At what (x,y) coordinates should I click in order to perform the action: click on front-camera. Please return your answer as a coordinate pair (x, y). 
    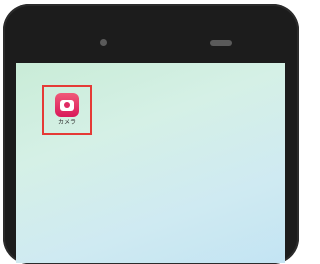
    Looking at the image, I should click on (103, 42).